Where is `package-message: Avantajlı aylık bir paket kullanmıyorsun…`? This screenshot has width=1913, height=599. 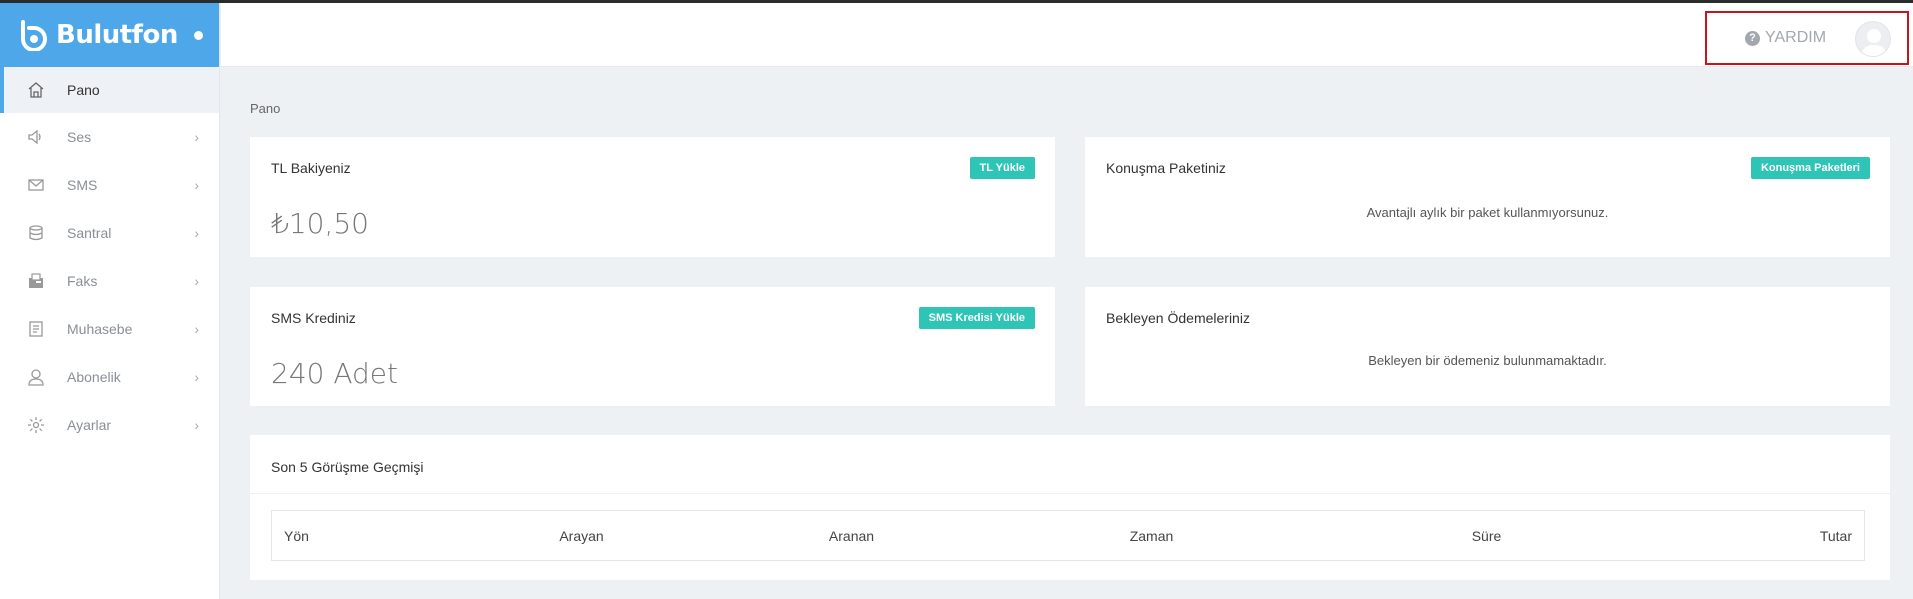
package-message: Avantajlı aylık bir paket kullanmıyorsun… is located at coordinates (1487, 212).